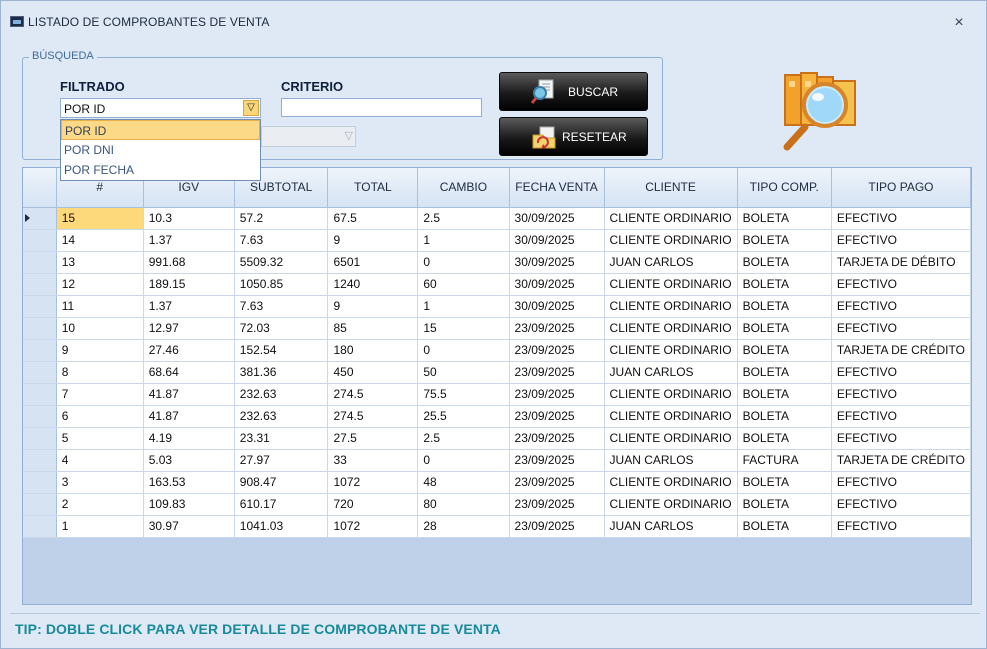  Describe the element at coordinates (557, 188) in the screenshot. I see `column-header-fecha-venta: FECHA VENTA` at that location.